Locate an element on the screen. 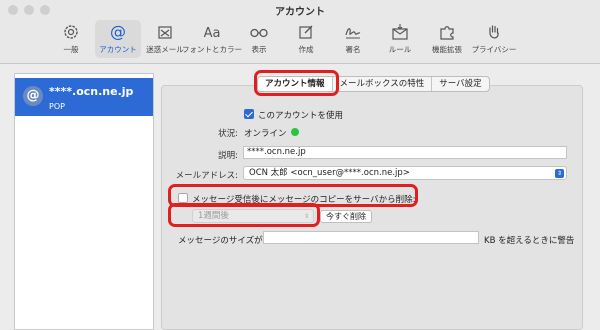  svg-text: Aa is located at coordinates (212, 33).